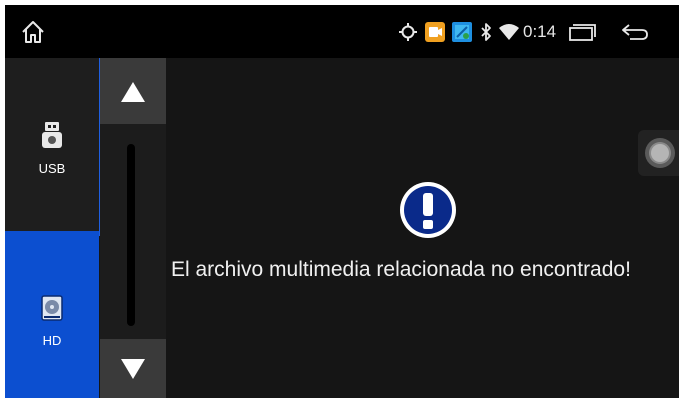 The image size is (683, 403). I want to click on scrollbar-track, so click(131, 235).